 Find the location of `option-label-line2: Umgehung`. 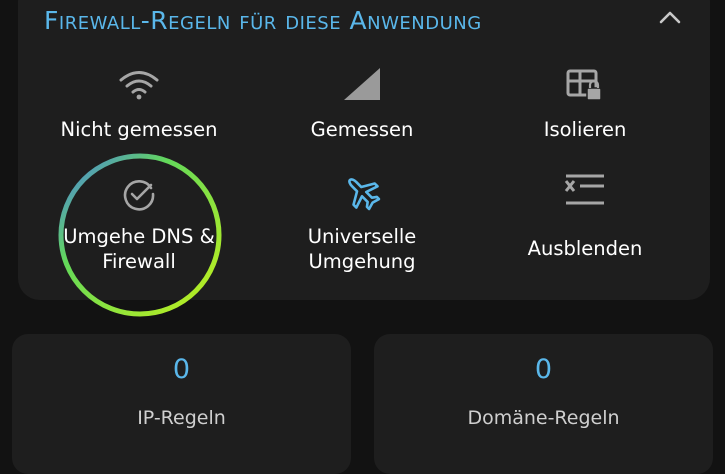

option-label-line2: Umgehung is located at coordinates (362, 261).